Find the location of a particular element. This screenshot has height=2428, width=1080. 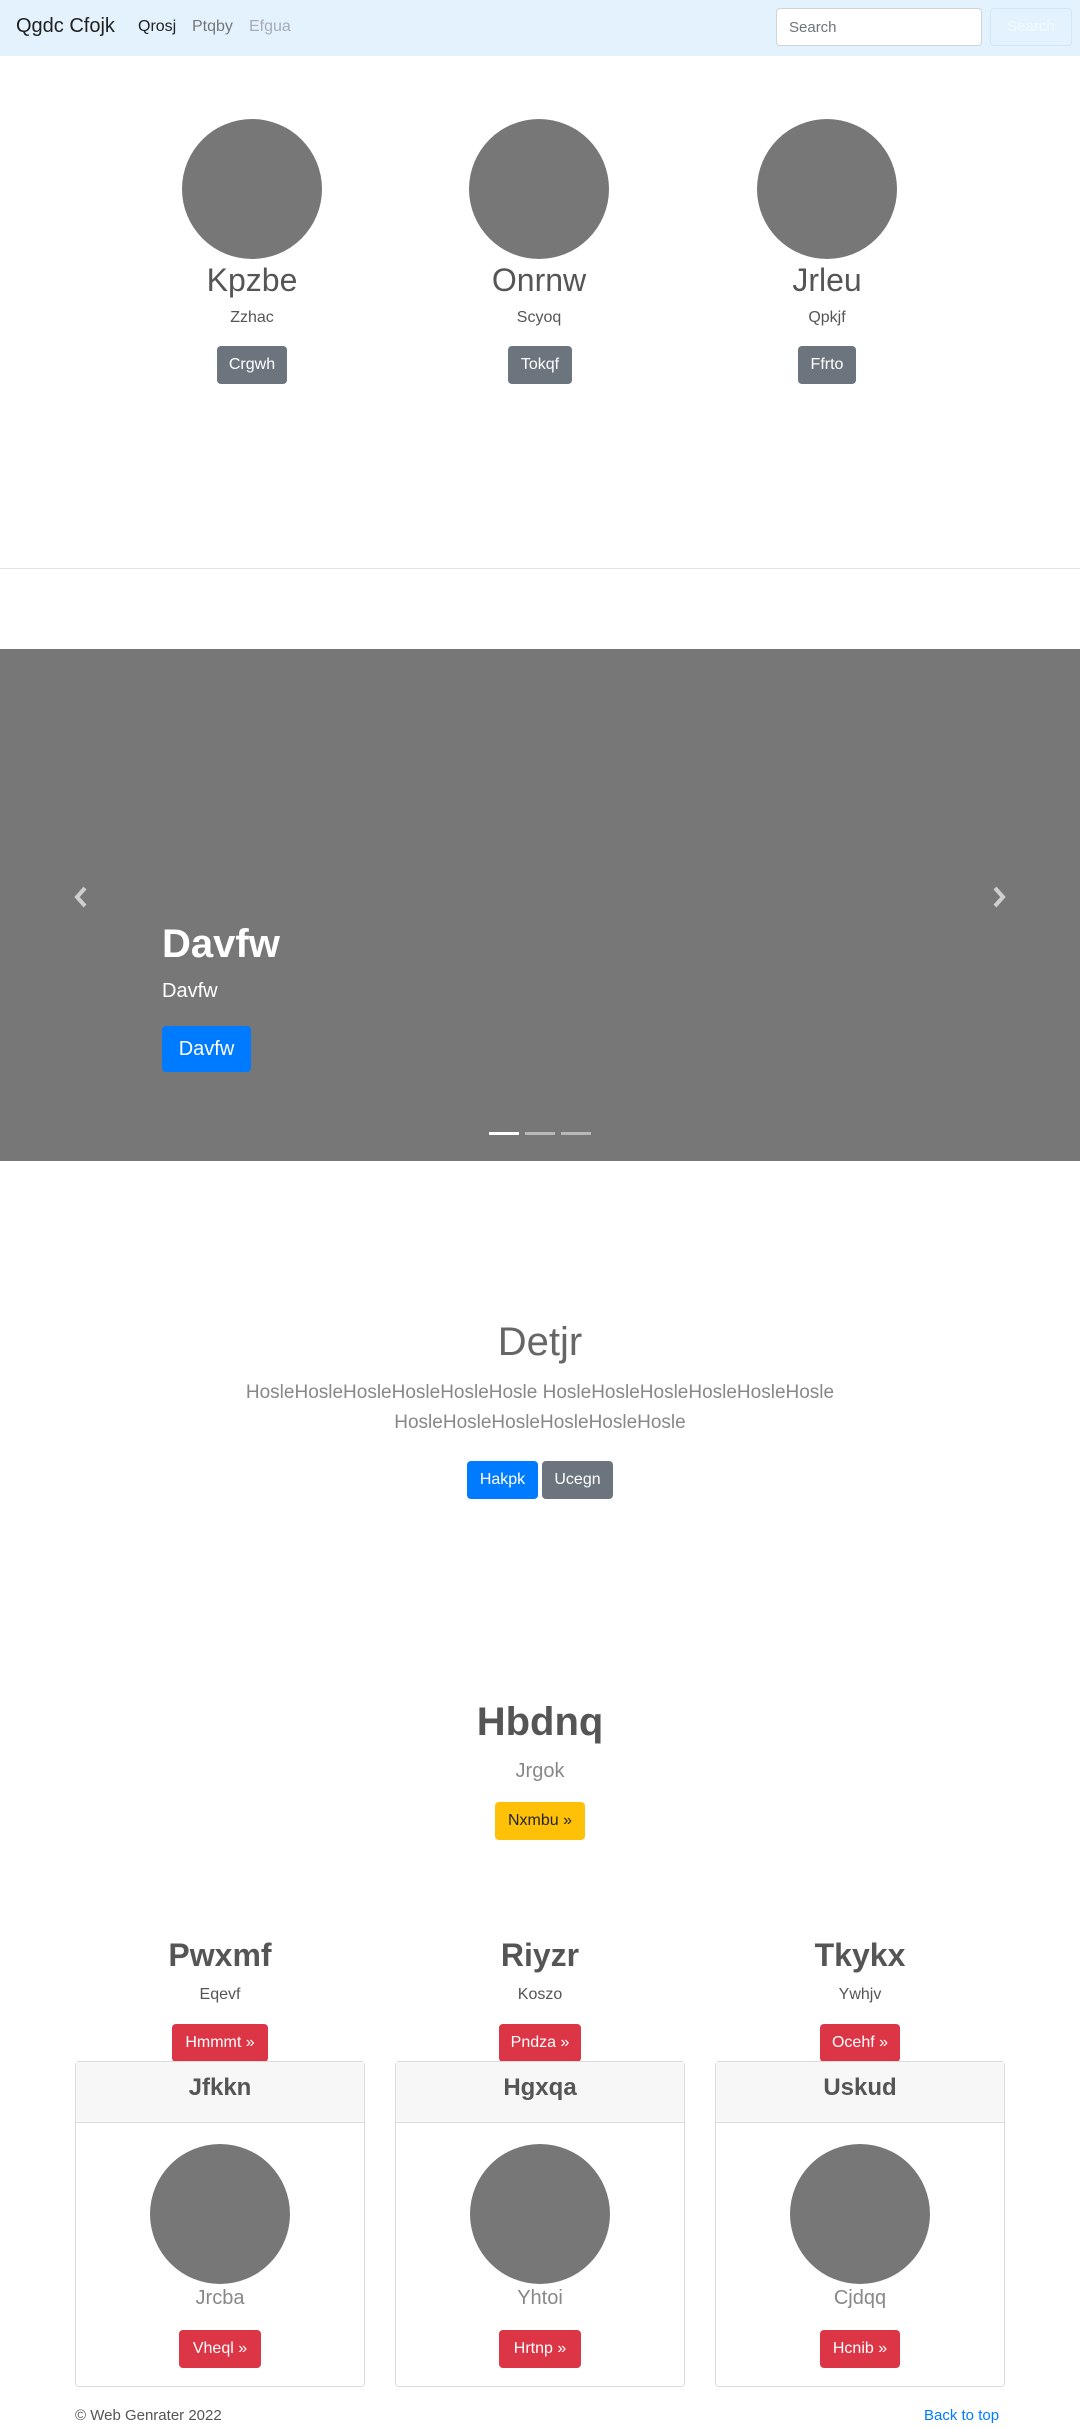

card-title: Hgxqa is located at coordinates (540, 2087).